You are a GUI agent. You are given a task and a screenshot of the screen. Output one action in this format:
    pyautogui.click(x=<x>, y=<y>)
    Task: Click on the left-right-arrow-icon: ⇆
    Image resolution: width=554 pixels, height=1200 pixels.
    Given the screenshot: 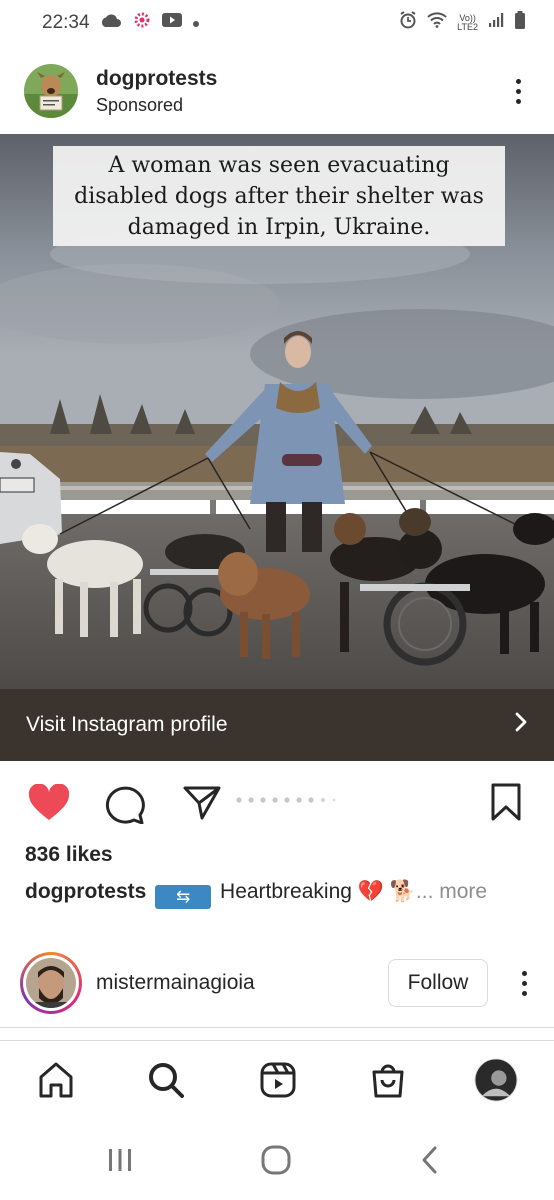 What is the action you would take?
    pyautogui.click(x=183, y=897)
    